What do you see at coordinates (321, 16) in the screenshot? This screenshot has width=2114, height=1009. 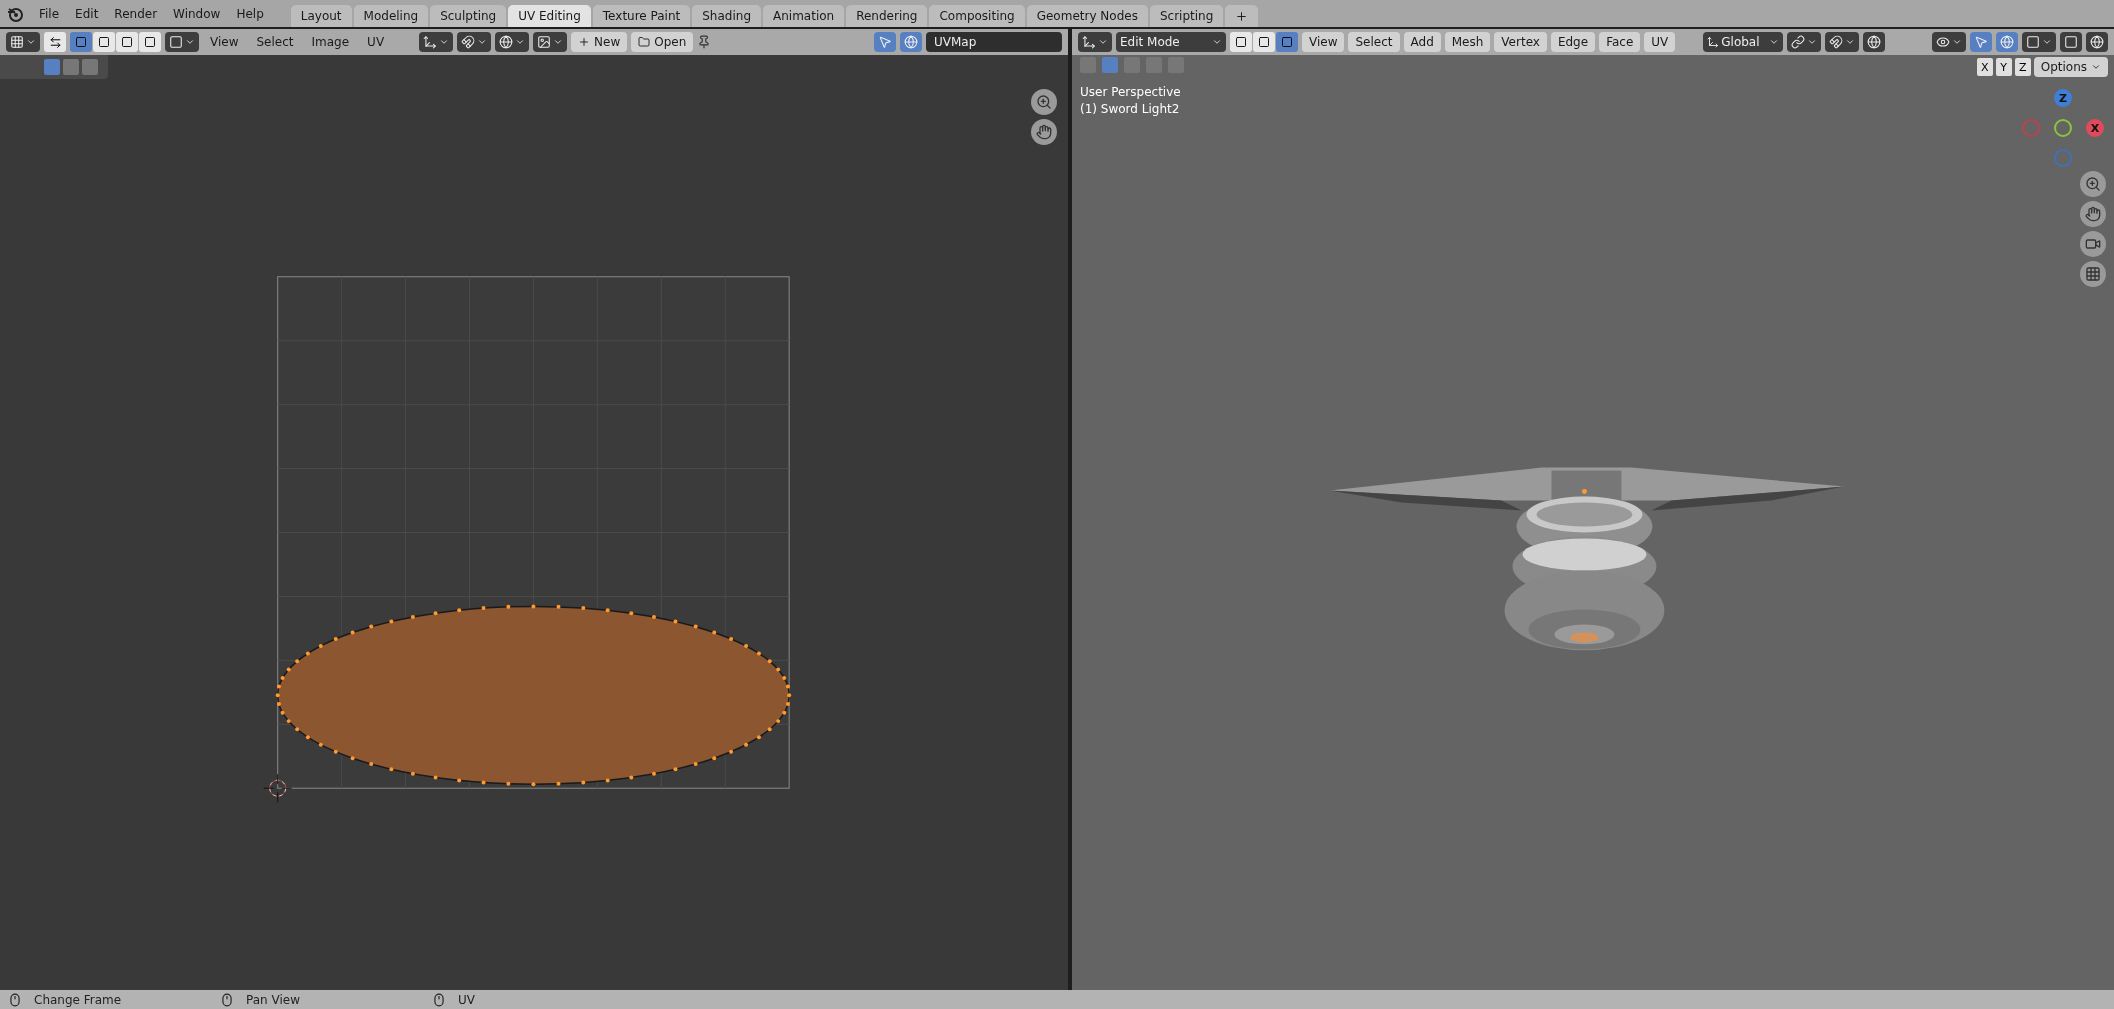 I see `workspace-tab: Layout` at bounding box center [321, 16].